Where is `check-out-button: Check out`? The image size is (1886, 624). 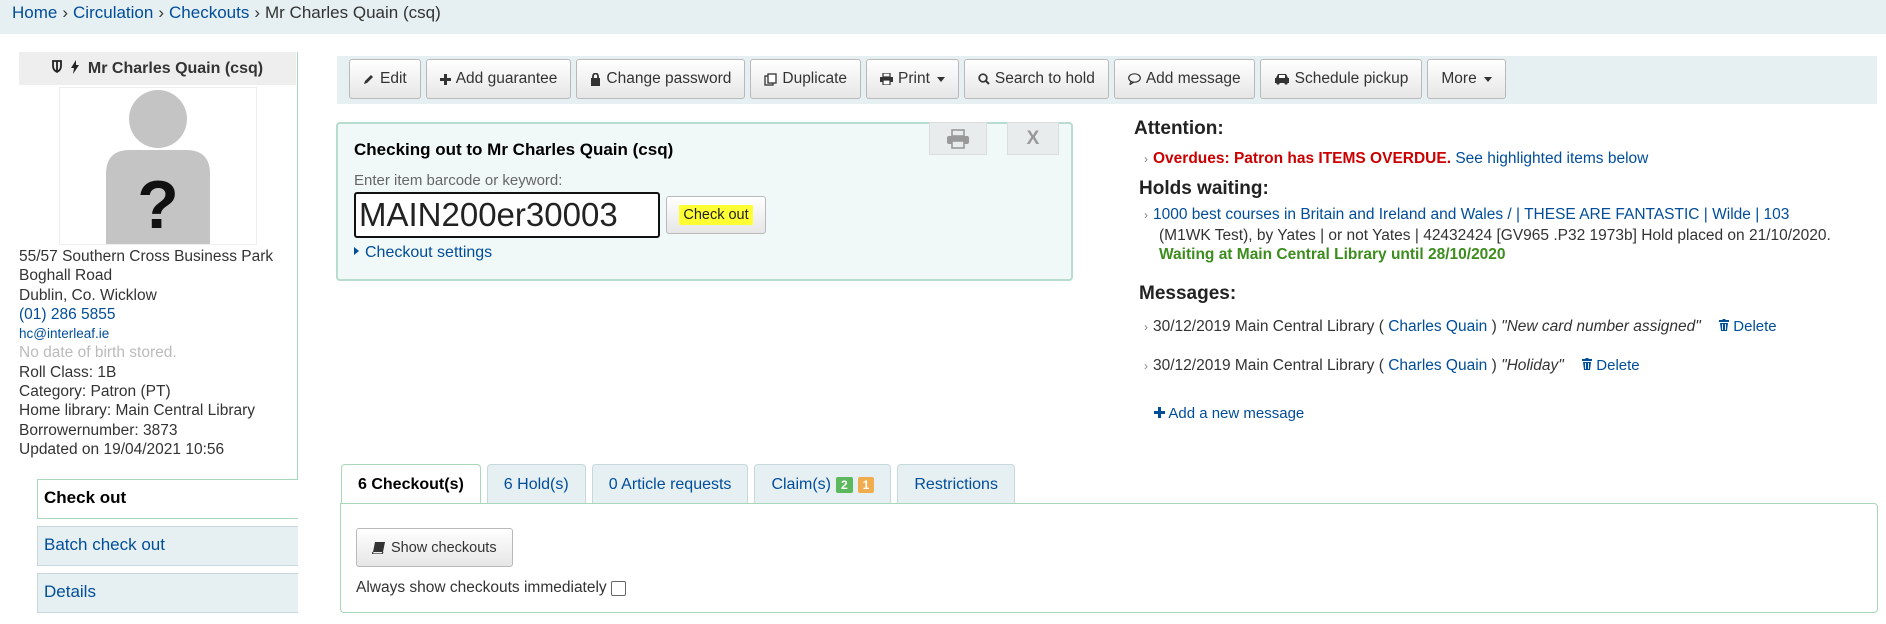 check-out-button: Check out is located at coordinates (716, 215).